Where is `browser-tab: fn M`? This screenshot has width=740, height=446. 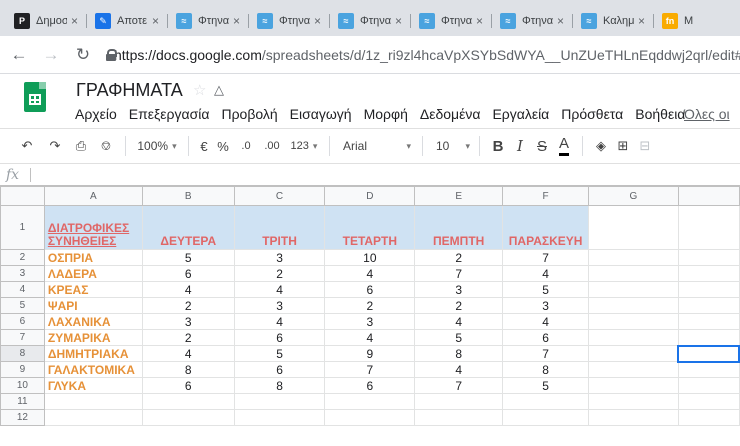
browser-tab: fn M is located at coordinates (687, 21).